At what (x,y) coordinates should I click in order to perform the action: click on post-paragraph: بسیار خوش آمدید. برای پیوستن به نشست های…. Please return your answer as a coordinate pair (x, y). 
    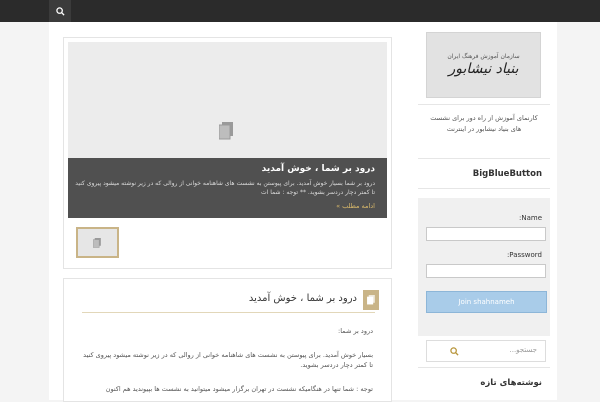
    Looking at the image, I should click on (228, 360).